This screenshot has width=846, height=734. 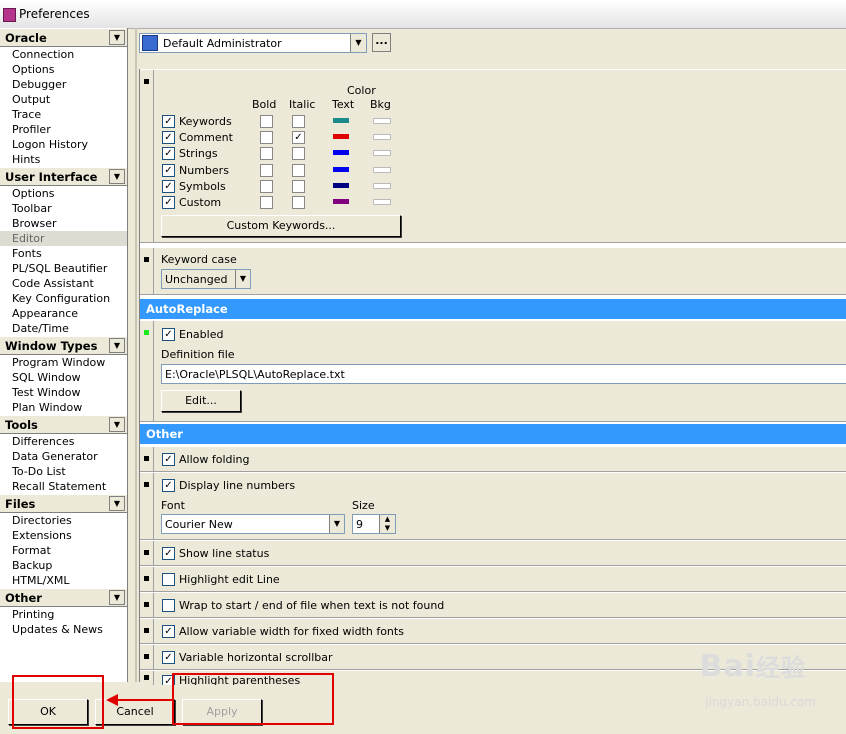 What do you see at coordinates (63, 54) in the screenshot?
I see `sidebar-item-connection: Connection` at bounding box center [63, 54].